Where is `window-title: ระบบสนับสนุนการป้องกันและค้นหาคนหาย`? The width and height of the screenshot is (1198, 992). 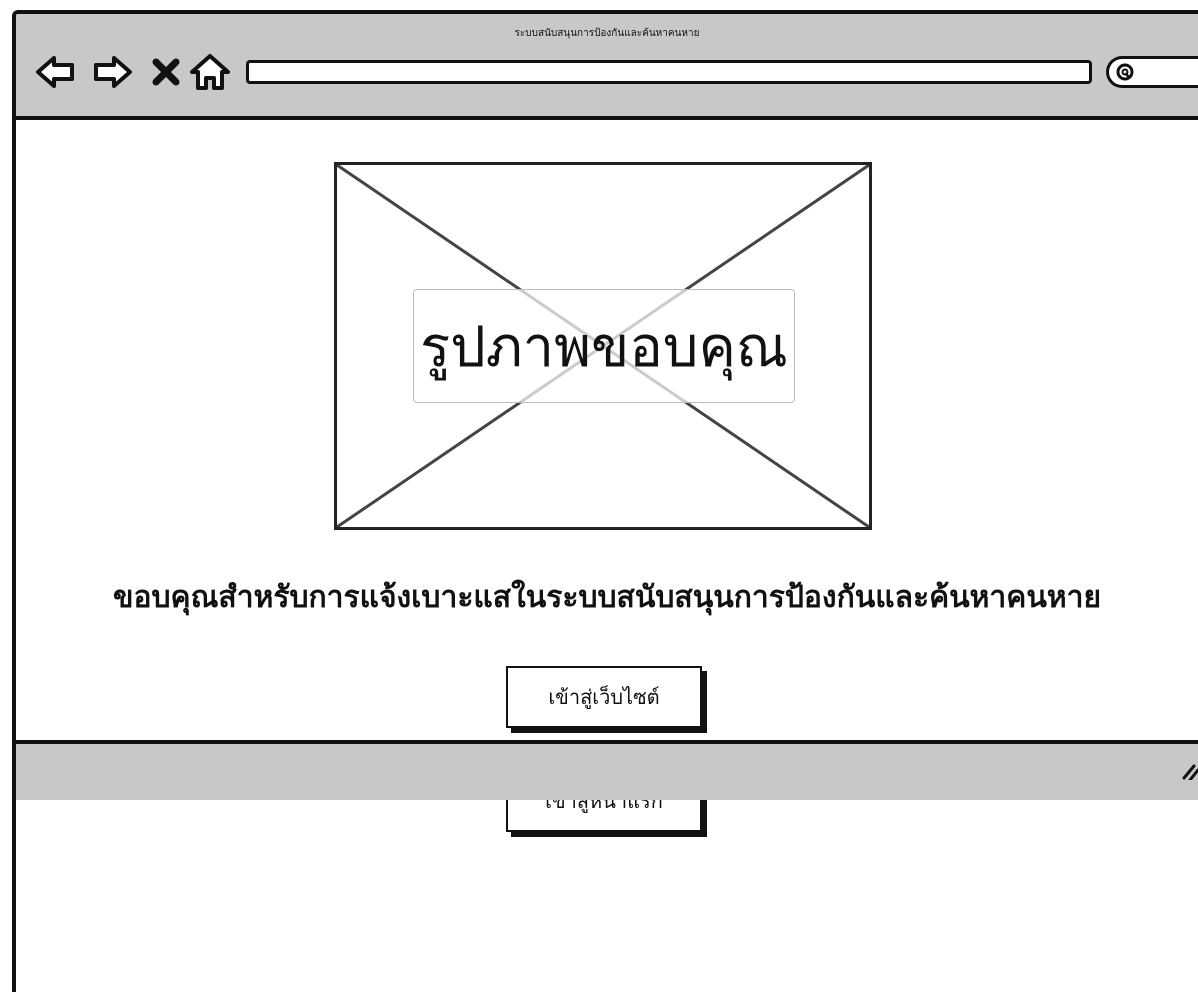
window-title: ระบบสนับสนุนการป้องกันและค้นหาคนหาย is located at coordinates (607, 33).